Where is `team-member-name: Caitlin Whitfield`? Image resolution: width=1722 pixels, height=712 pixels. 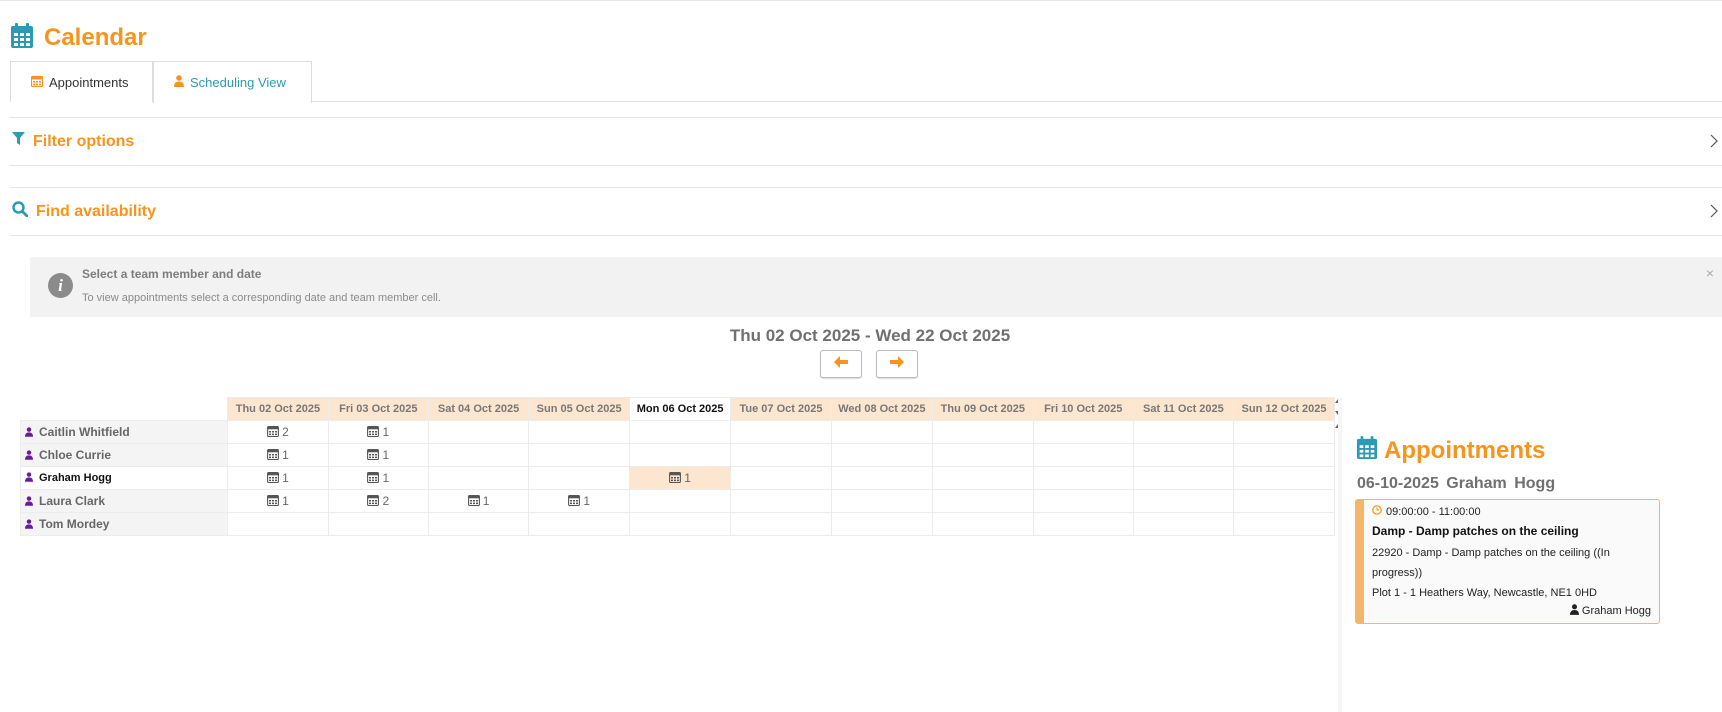
team-member-name: Caitlin Whitfield is located at coordinates (124, 432).